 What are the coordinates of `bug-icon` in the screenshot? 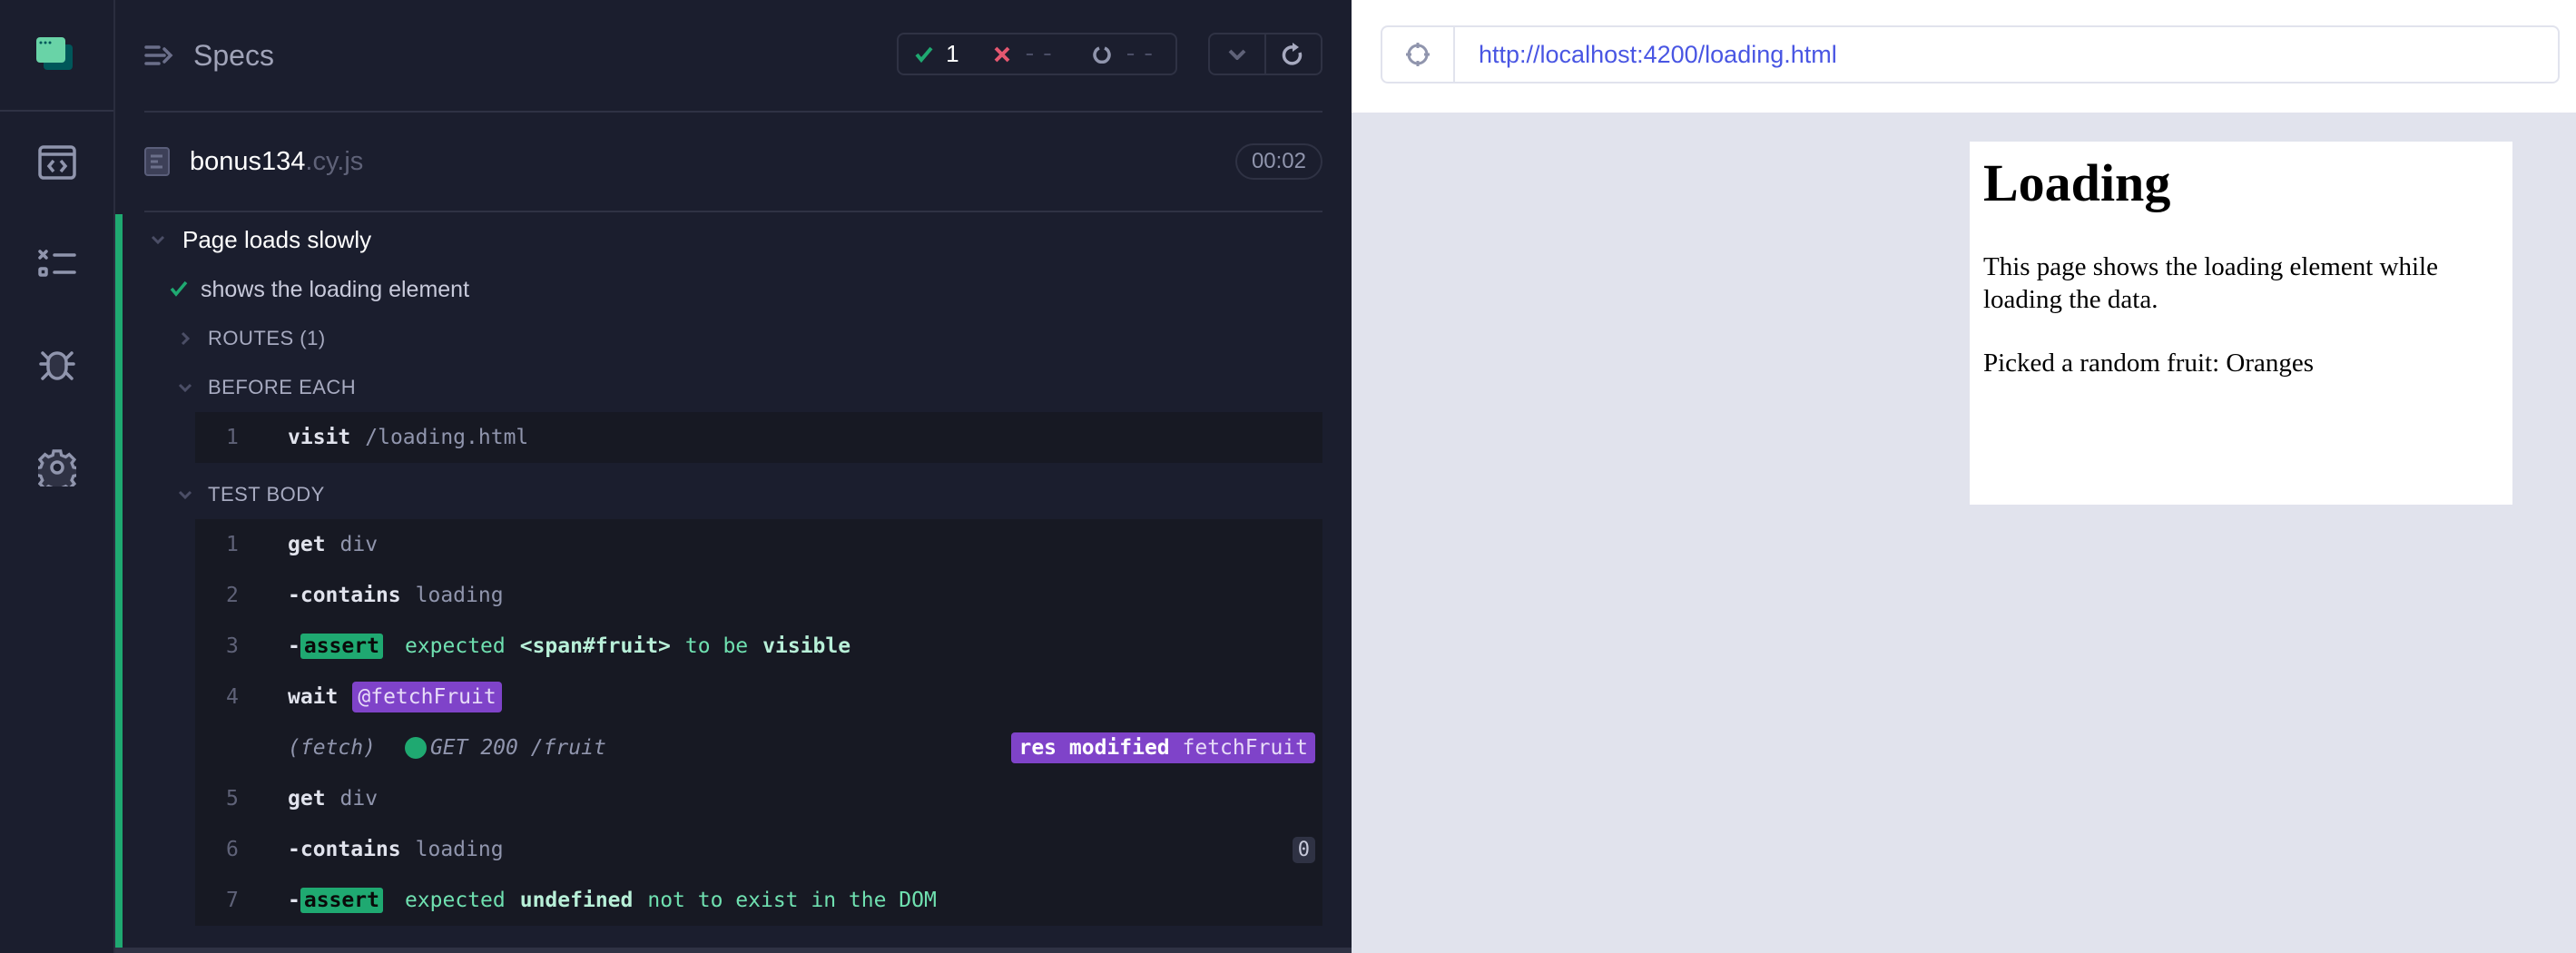 It's located at (56, 365).